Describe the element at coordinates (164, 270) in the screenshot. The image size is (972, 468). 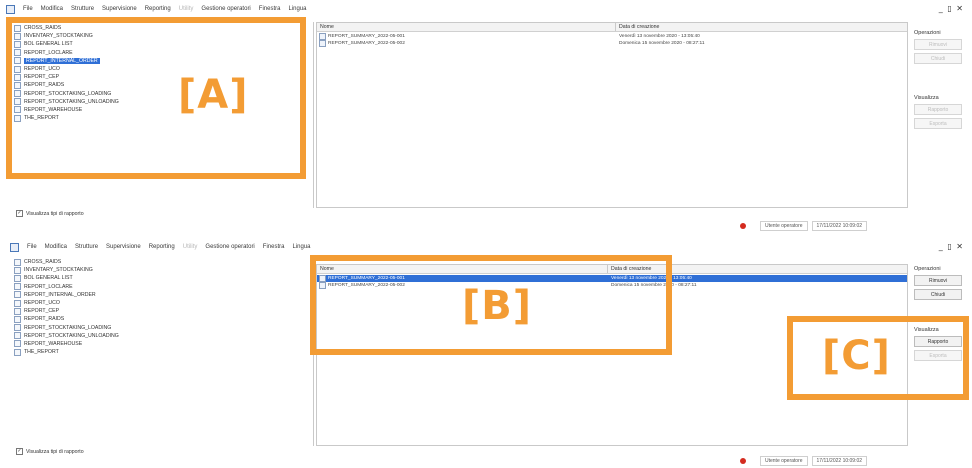
I see `tree-item: INVENTARY_STOCKTAKING` at that location.